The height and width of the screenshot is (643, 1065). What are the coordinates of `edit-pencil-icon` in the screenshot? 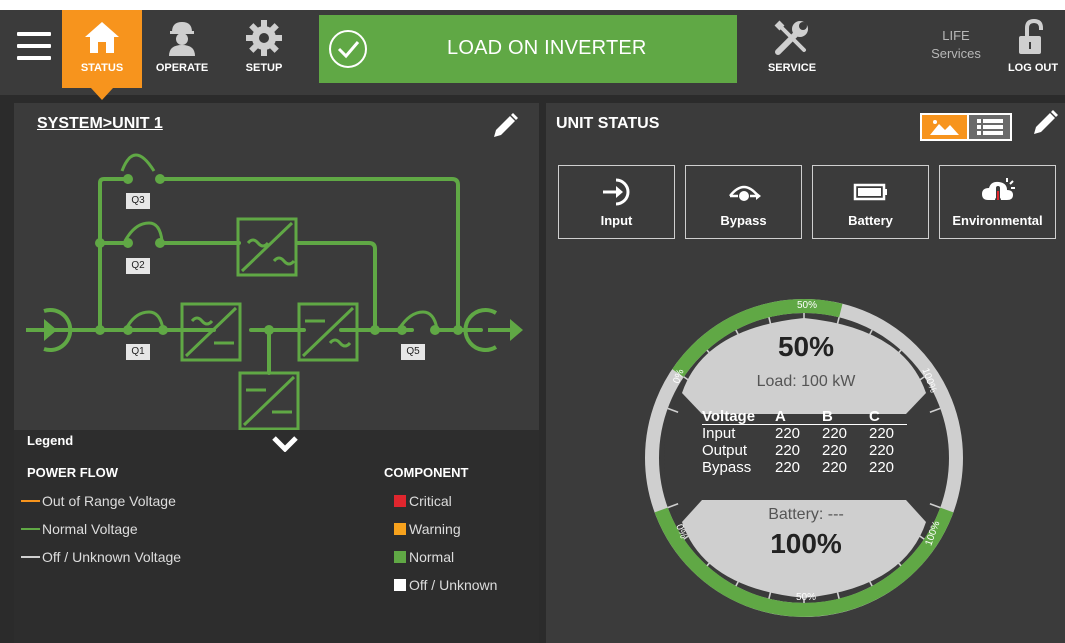 It's located at (1045, 123).